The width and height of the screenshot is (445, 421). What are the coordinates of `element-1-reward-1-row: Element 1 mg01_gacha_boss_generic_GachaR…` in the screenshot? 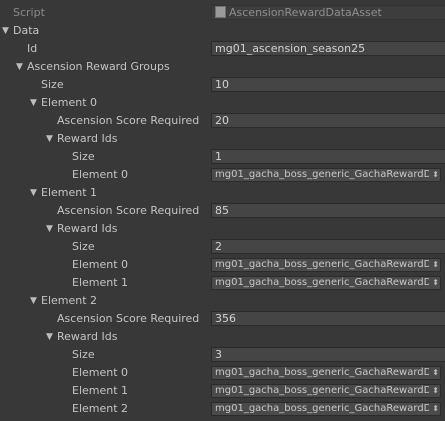 It's located at (222, 283).